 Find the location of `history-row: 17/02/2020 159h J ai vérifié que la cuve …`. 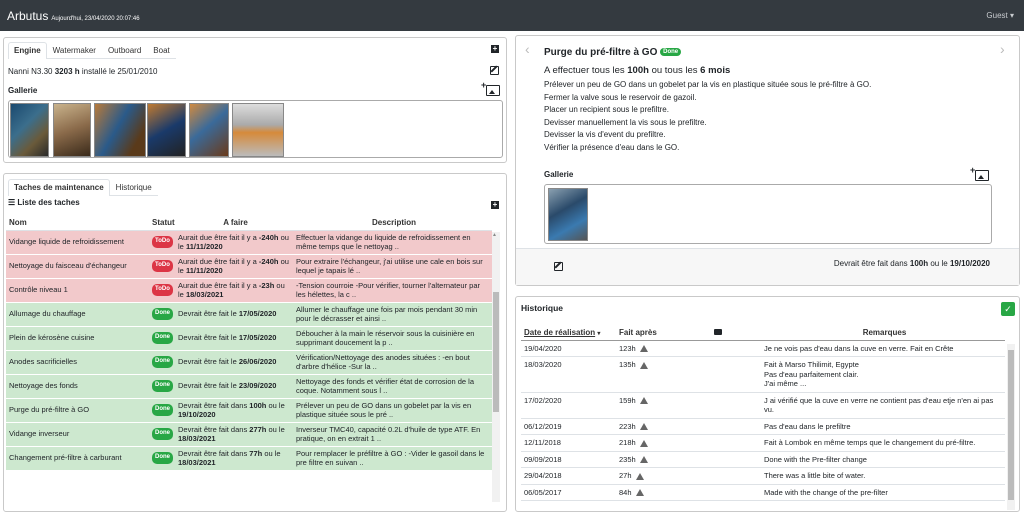

history-row: 17/02/2020 159h J ai vérifié que la cuve … is located at coordinates (763, 405).